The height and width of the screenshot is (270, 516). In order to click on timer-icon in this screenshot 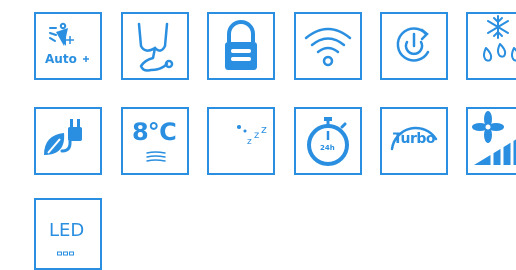, I will do `click(328, 141)`.